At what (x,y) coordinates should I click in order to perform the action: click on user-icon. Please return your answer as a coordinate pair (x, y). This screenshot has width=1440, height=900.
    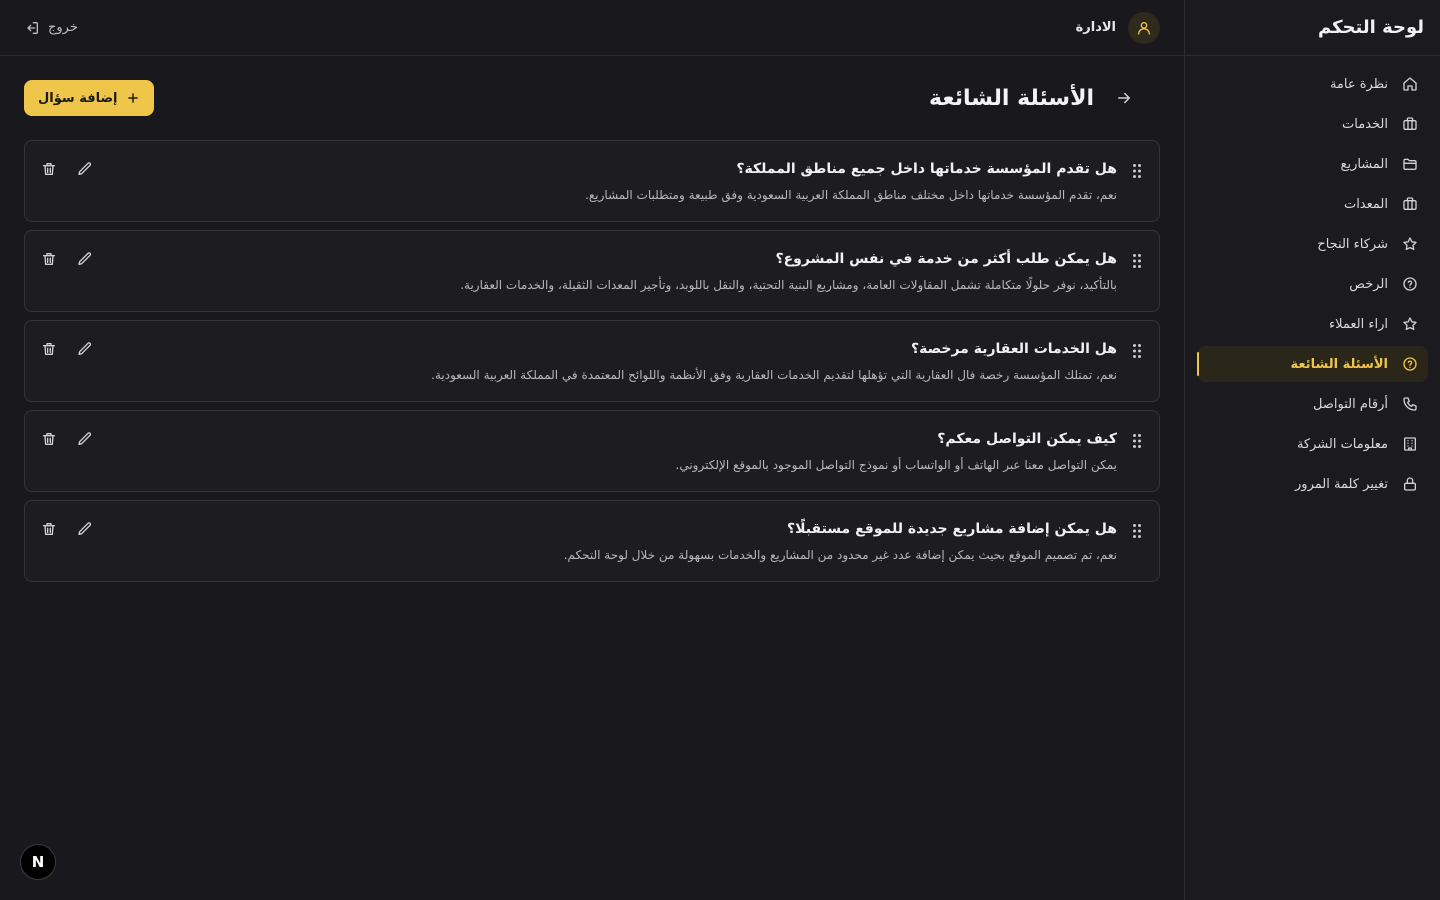
    Looking at the image, I should click on (1144, 28).